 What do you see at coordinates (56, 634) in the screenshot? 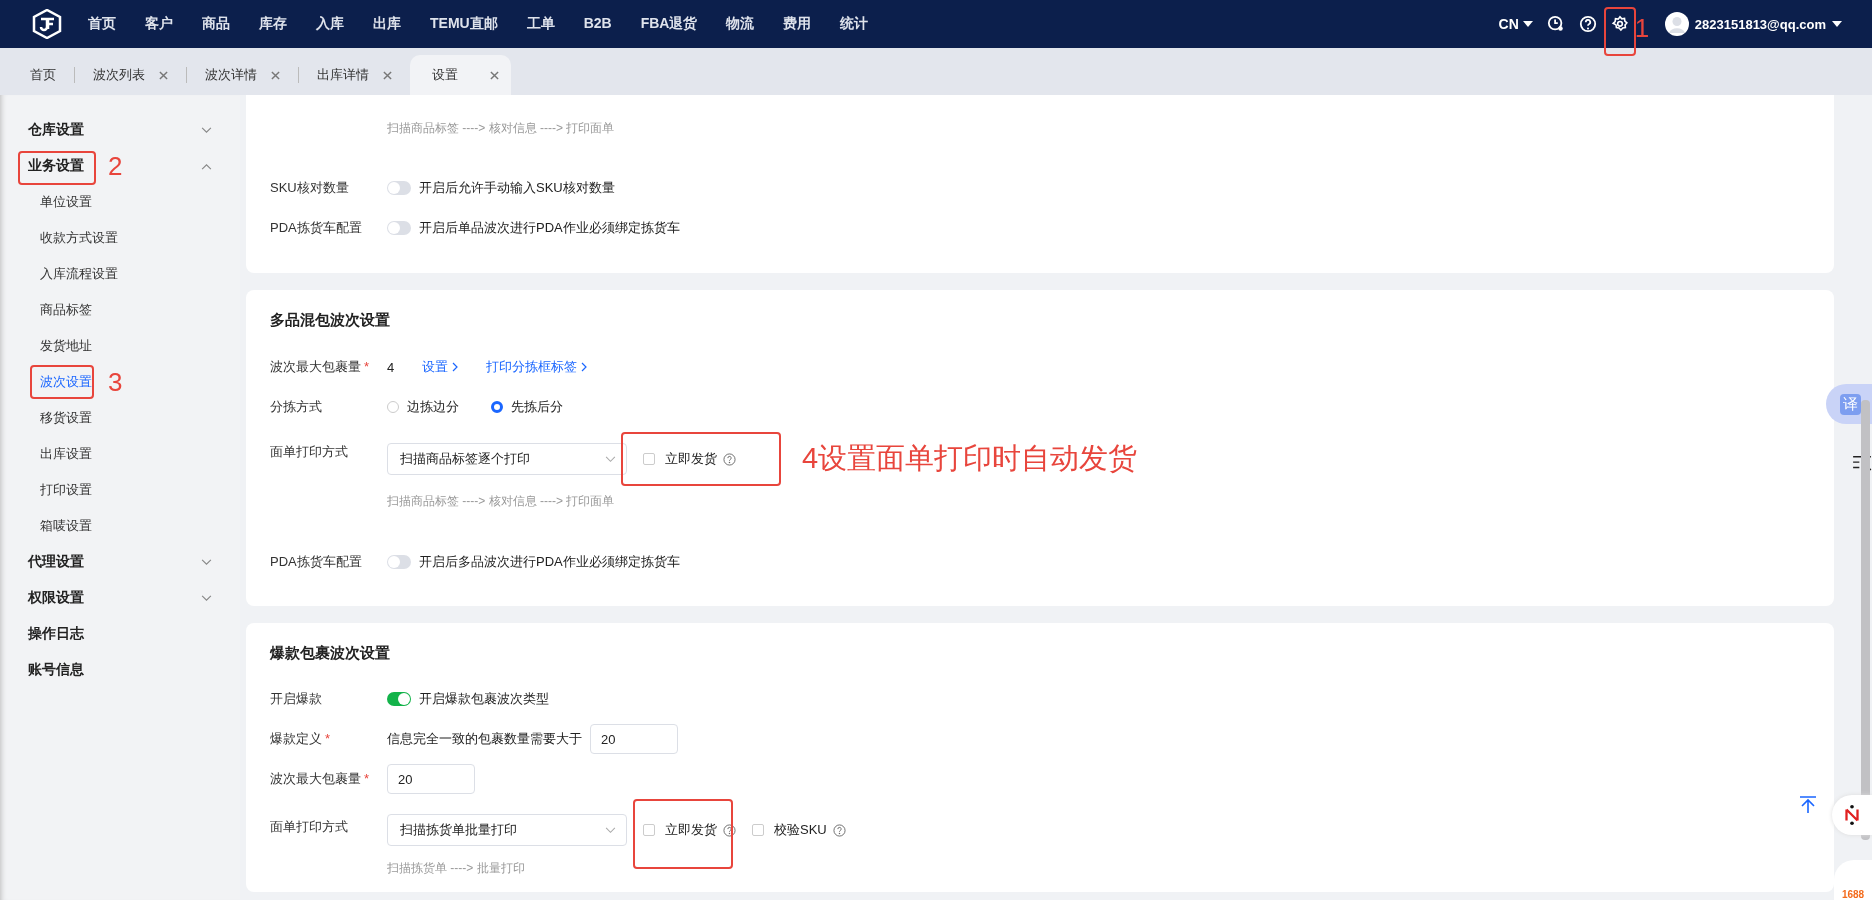
I see `sidebar-group: 操作日志` at bounding box center [56, 634].